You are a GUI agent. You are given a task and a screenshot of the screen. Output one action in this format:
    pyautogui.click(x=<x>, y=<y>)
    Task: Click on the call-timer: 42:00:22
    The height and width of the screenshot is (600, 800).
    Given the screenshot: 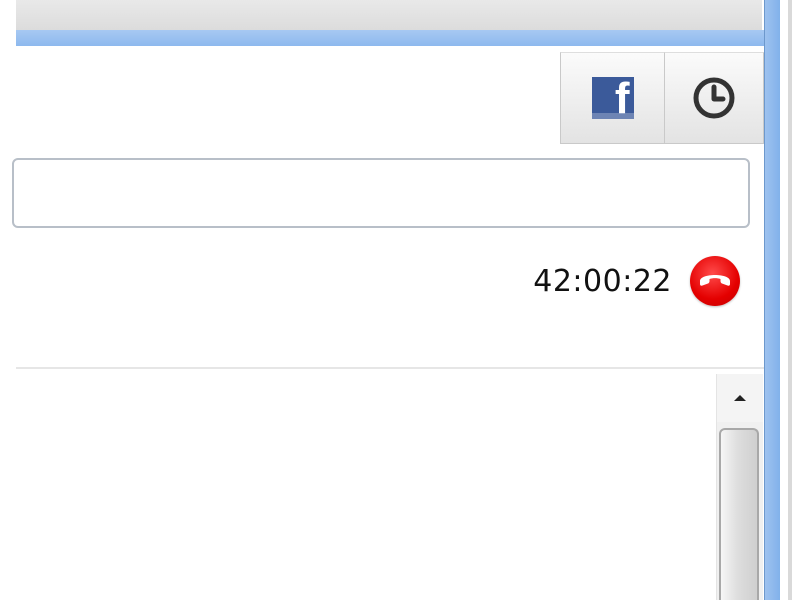 What is the action you would take?
    pyautogui.click(x=602, y=281)
    